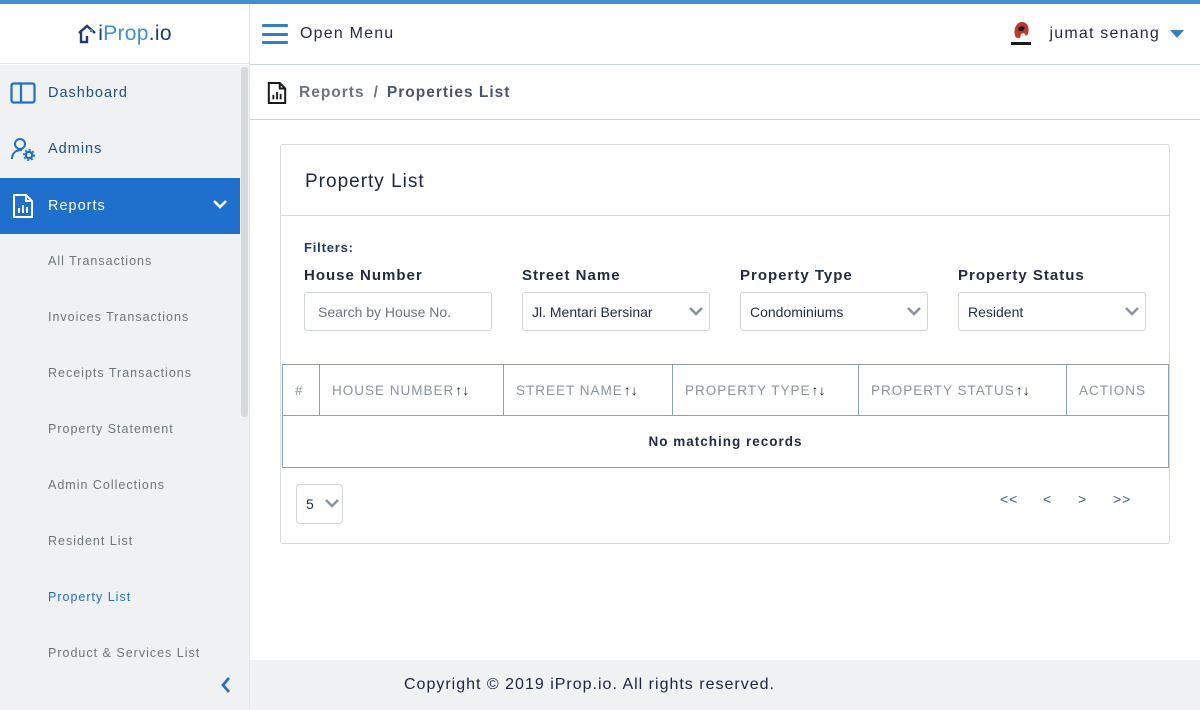 The height and width of the screenshot is (710, 1200). I want to click on top-header: Open Menu jumat senang, so click(725, 34).